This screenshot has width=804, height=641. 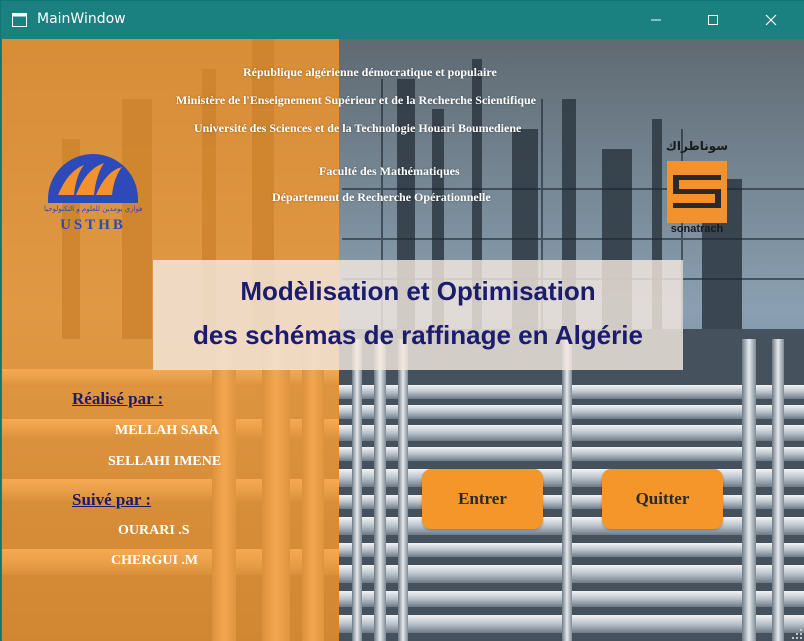 I want to click on app-icon, so click(x=19, y=20).